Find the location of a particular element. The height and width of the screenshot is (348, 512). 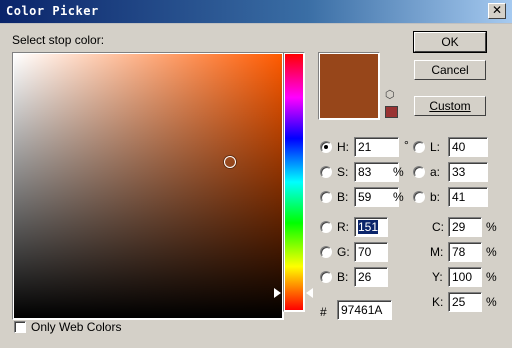

web-safe-color-swatch is located at coordinates (391, 112).